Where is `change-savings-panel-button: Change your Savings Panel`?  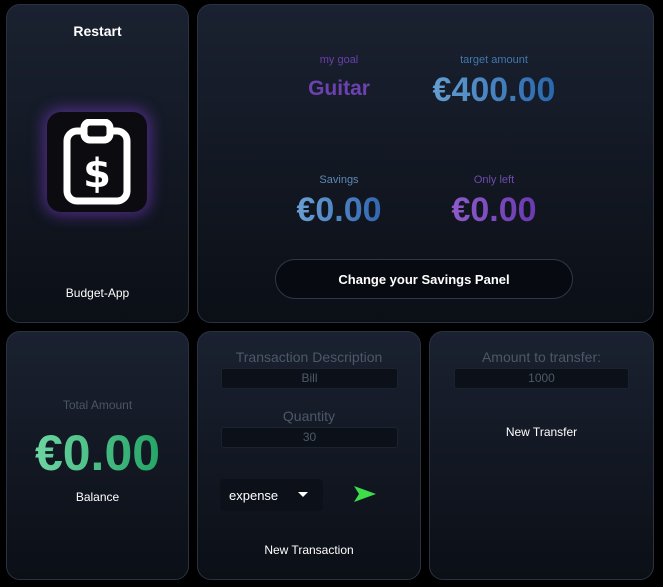 change-savings-panel-button: Change your Savings Panel is located at coordinates (424, 279).